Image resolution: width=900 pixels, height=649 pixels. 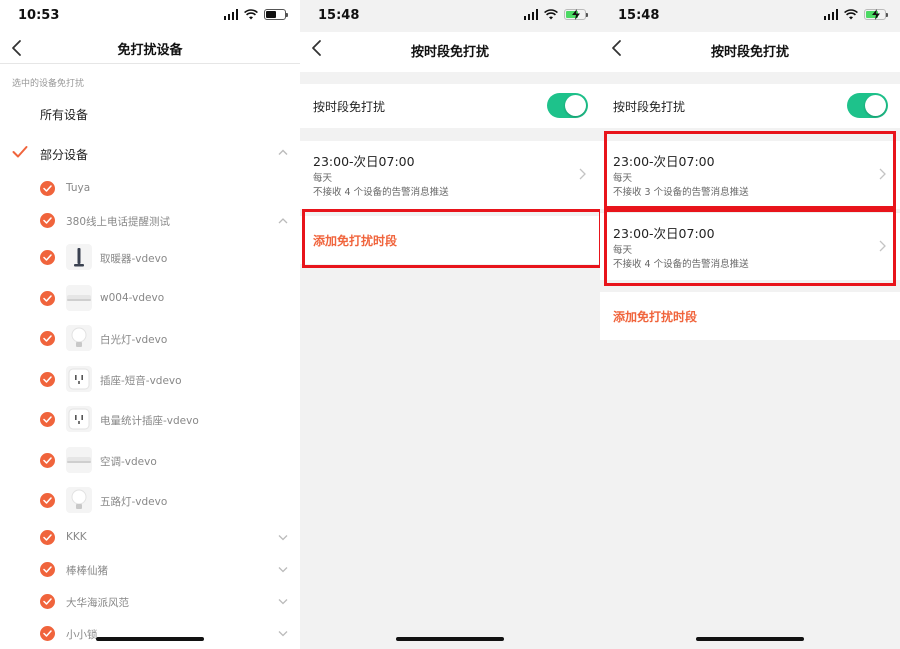 I want to click on status-bar: 10:53, so click(x=150, y=16).